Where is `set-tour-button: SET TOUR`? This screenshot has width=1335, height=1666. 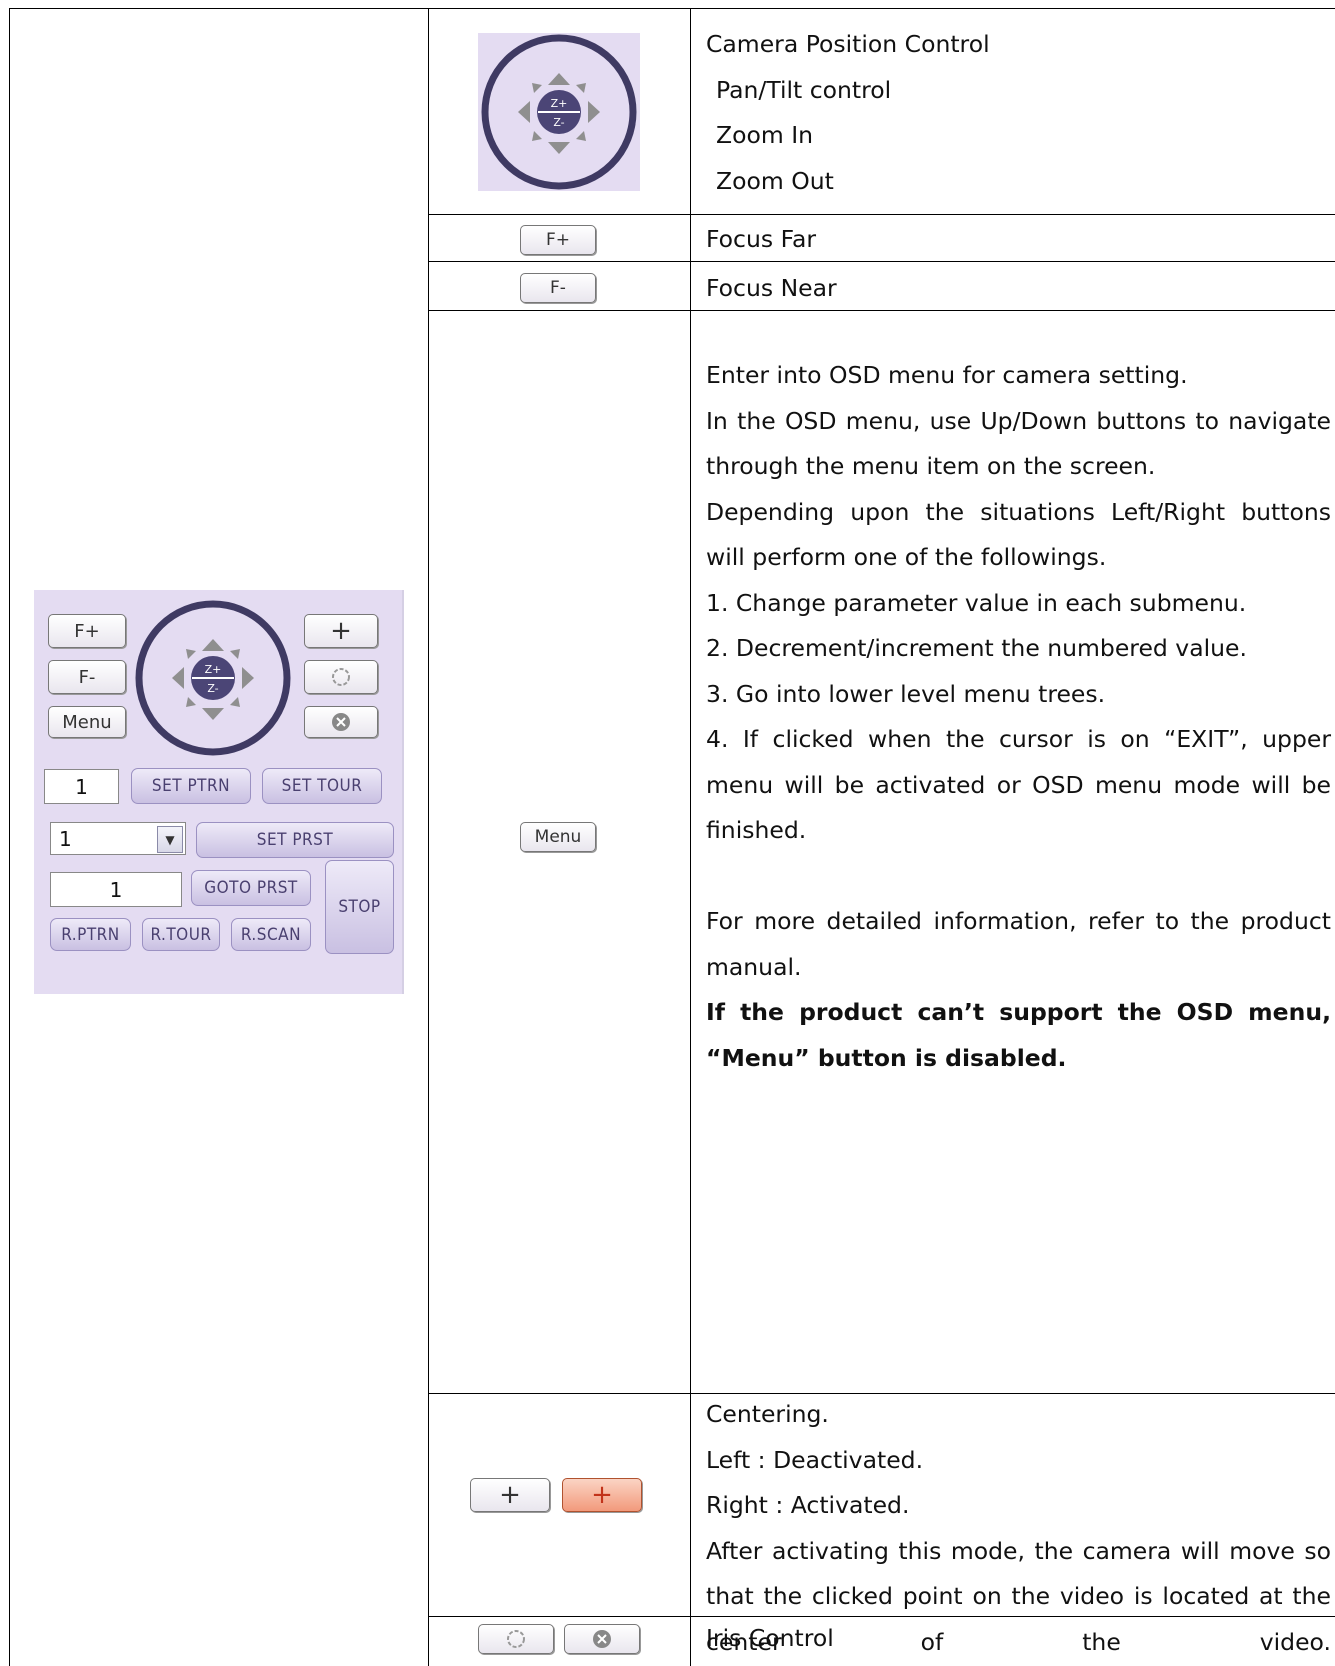 set-tour-button: SET TOUR is located at coordinates (322, 786).